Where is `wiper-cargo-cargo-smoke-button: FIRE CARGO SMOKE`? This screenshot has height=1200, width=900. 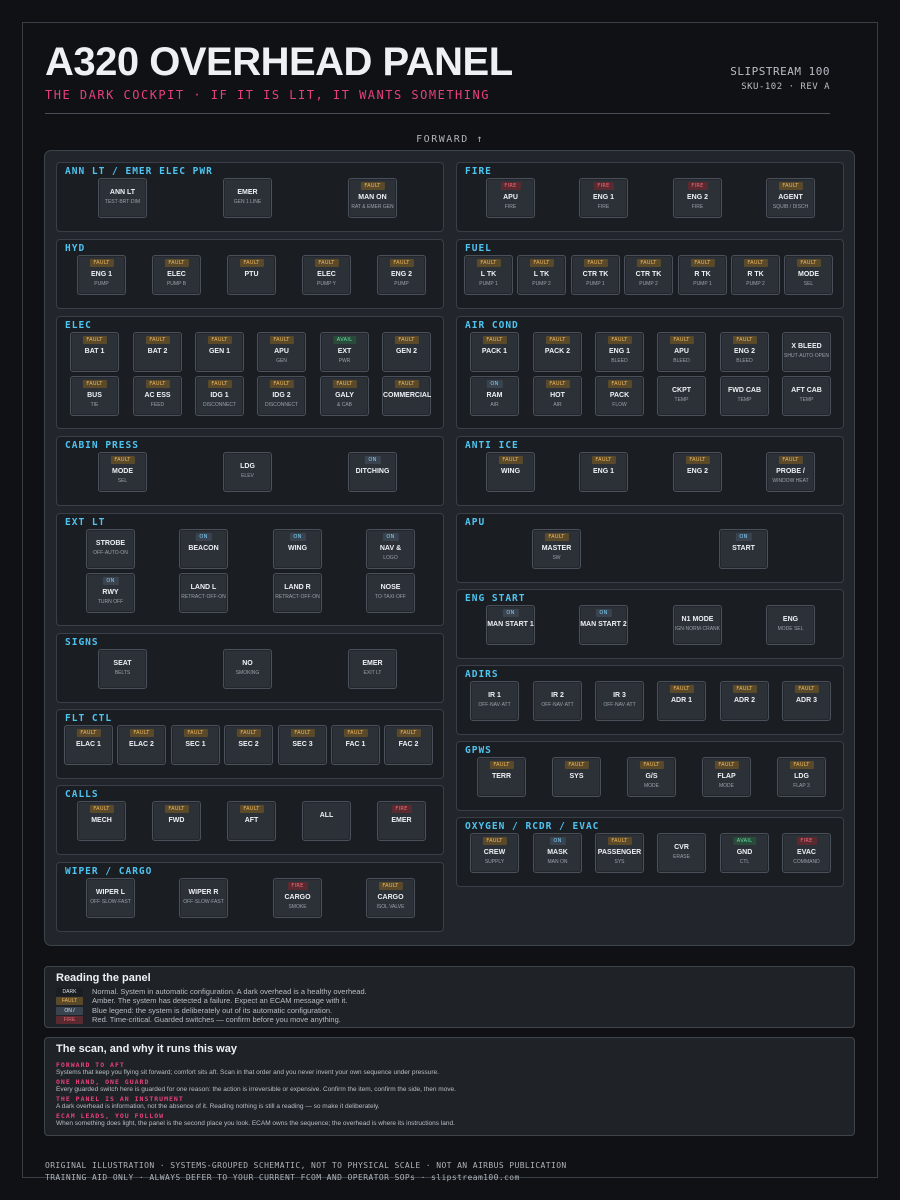
wiper-cargo-cargo-smoke-button: FIRE CARGO SMOKE is located at coordinates (297, 898).